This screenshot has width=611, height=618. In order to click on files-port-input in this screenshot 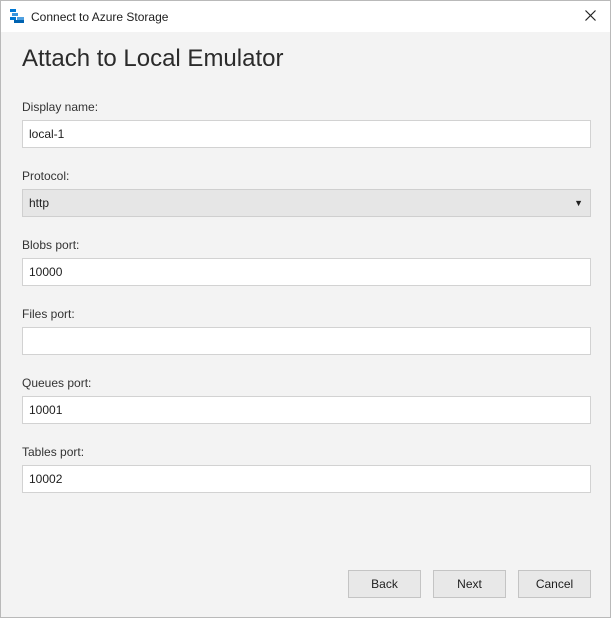, I will do `click(306, 341)`.